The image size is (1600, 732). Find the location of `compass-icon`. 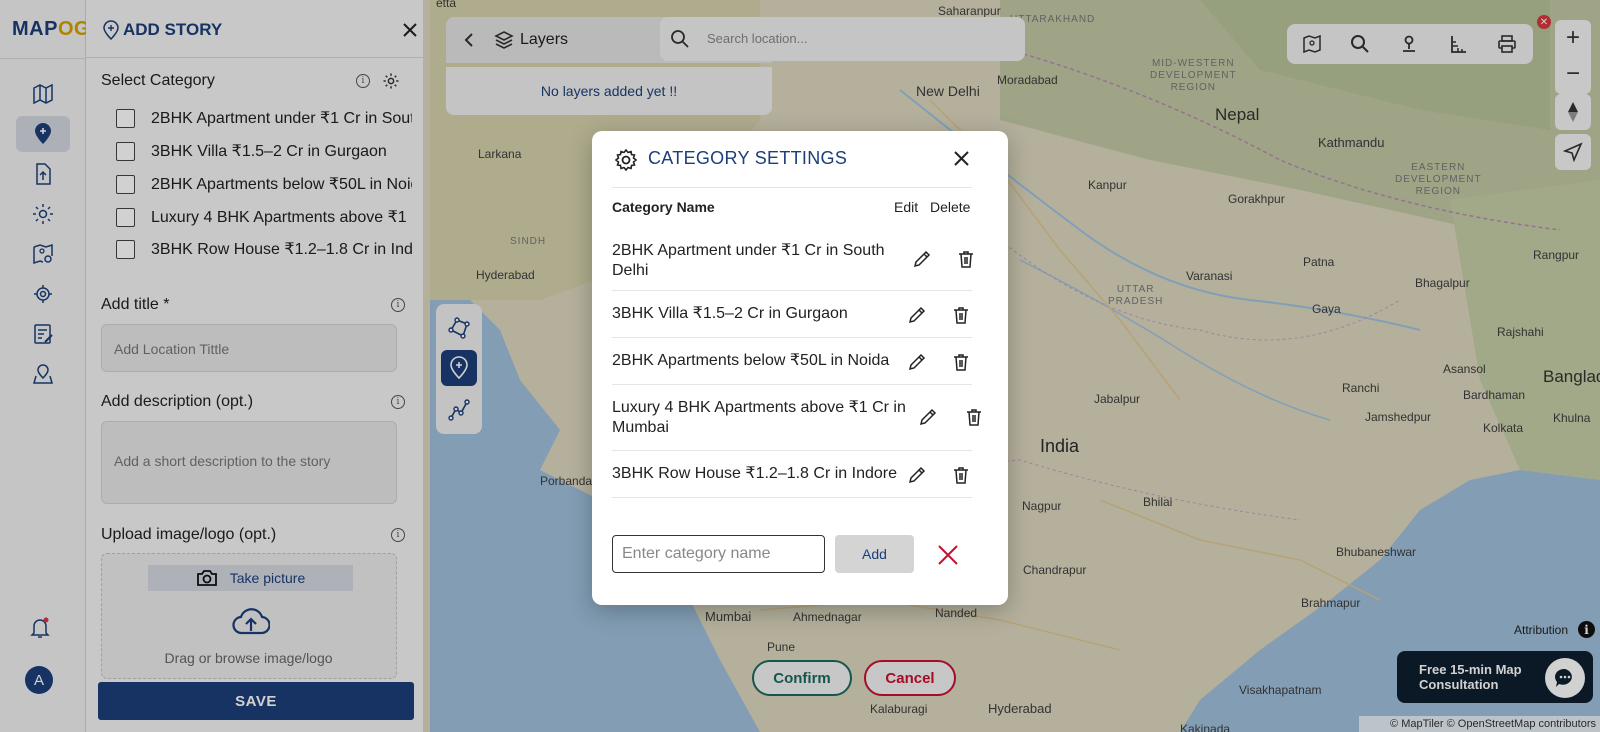

compass-icon is located at coordinates (1573, 112).